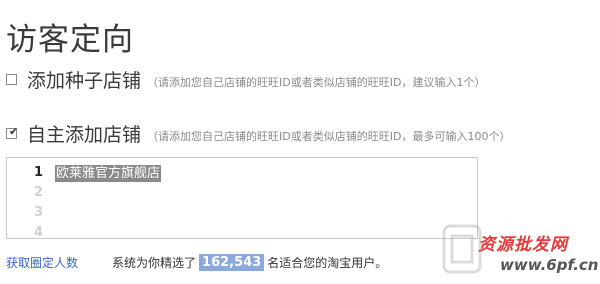 The image size is (600, 284). I want to click on line-number: 3, so click(38, 212).